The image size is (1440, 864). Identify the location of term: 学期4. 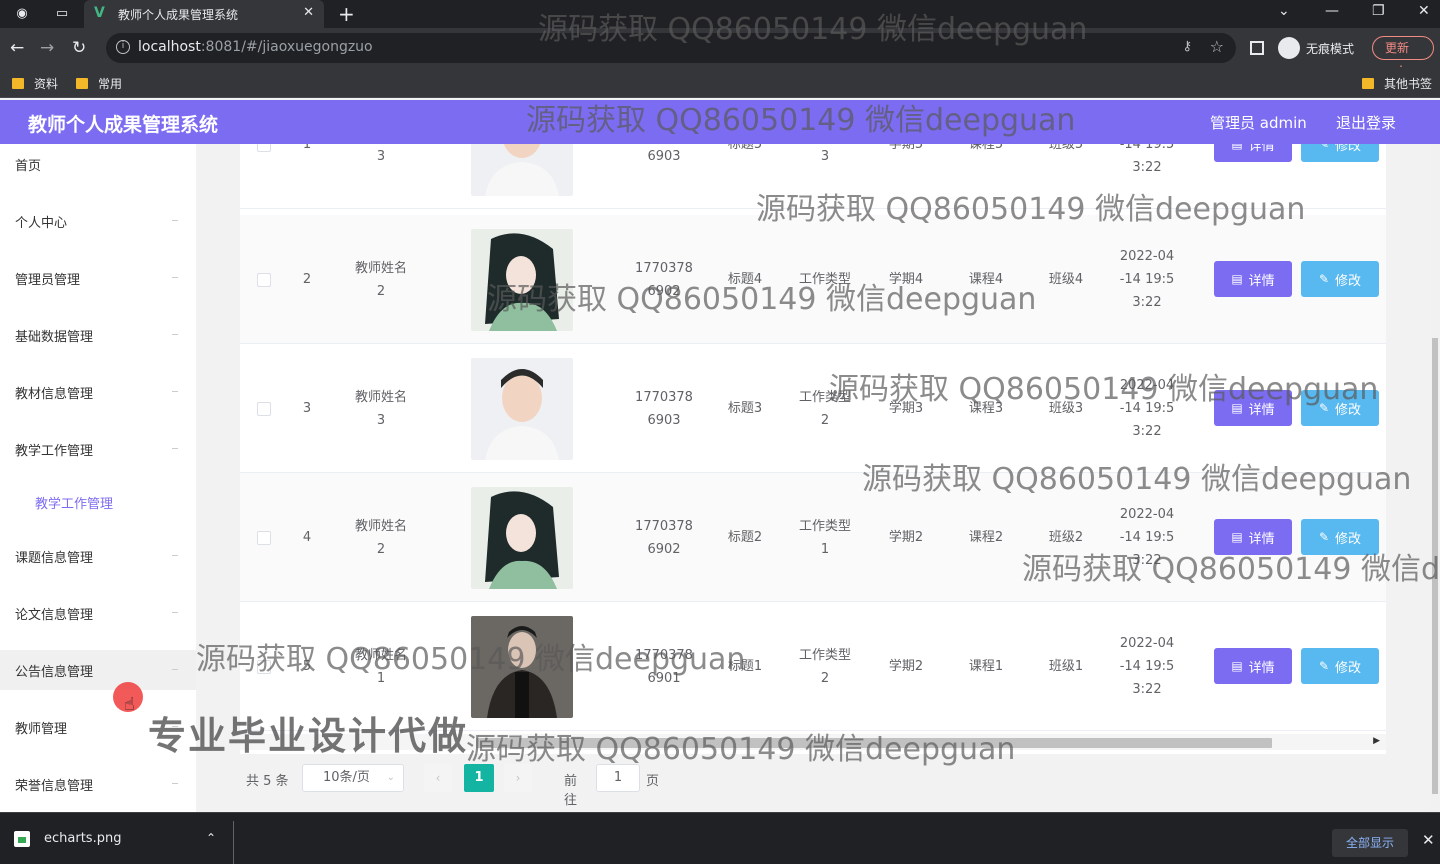
(906, 279).